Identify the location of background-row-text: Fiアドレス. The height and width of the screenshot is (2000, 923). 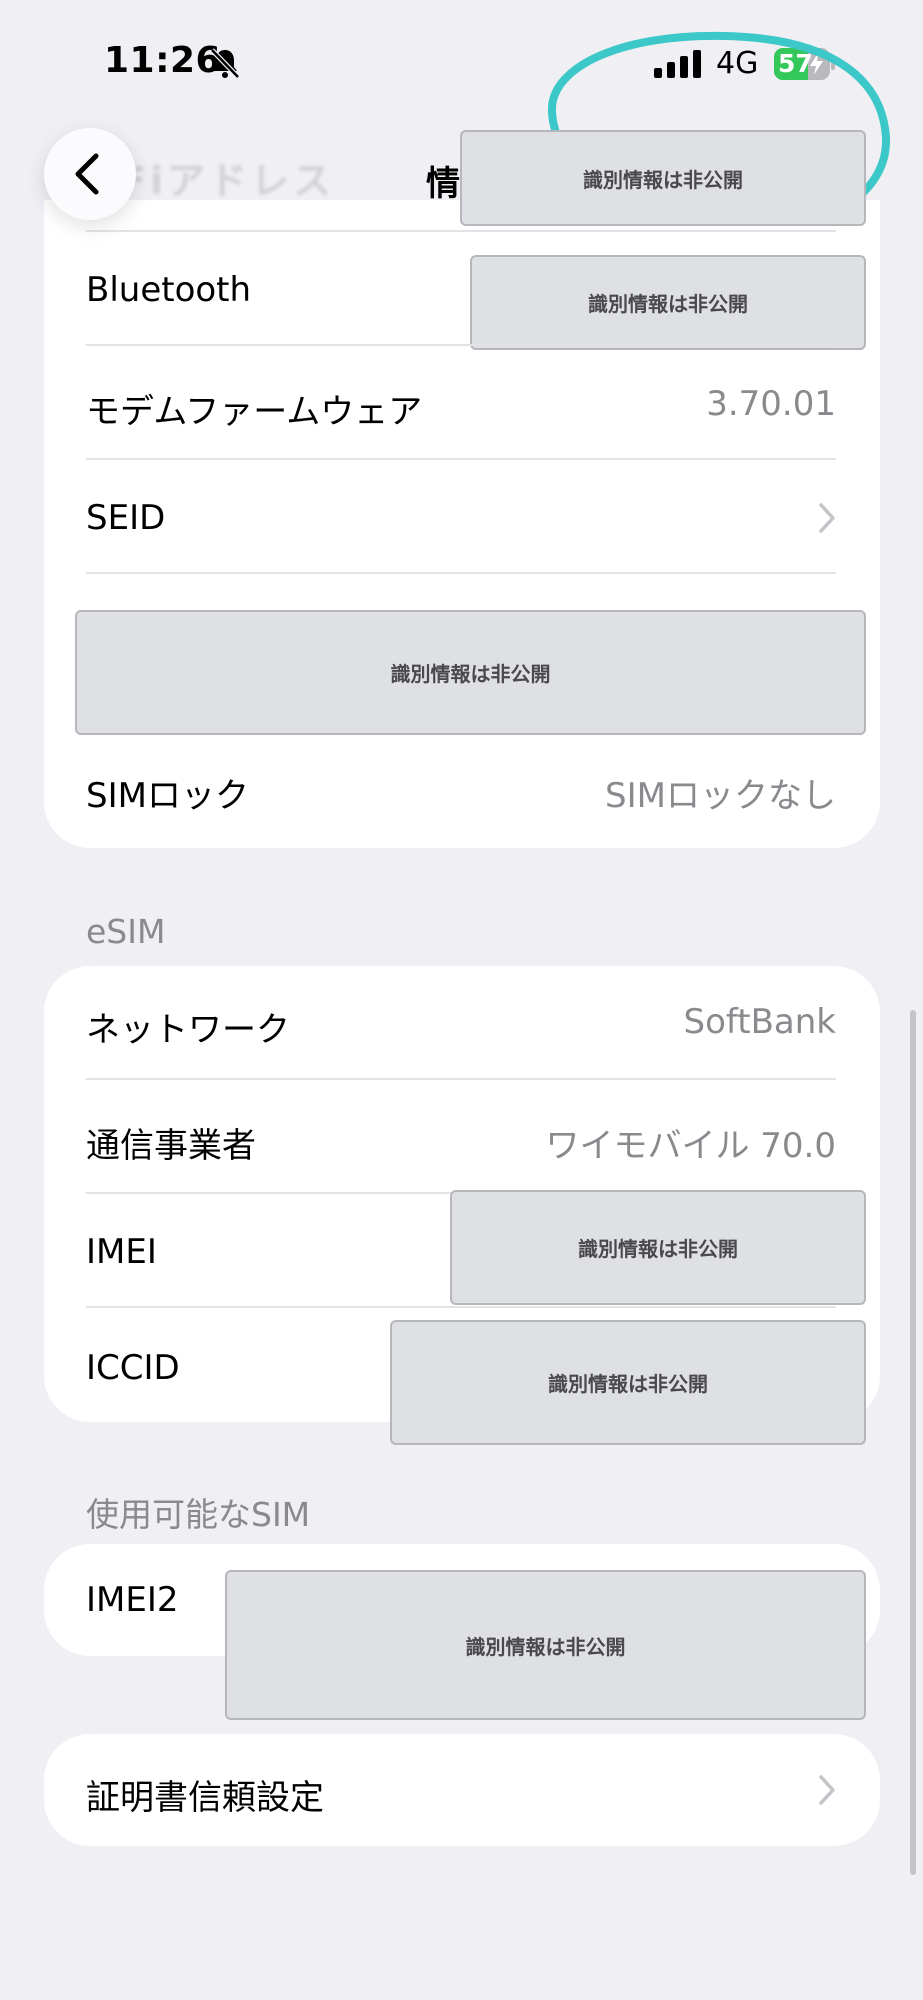
(227, 181).